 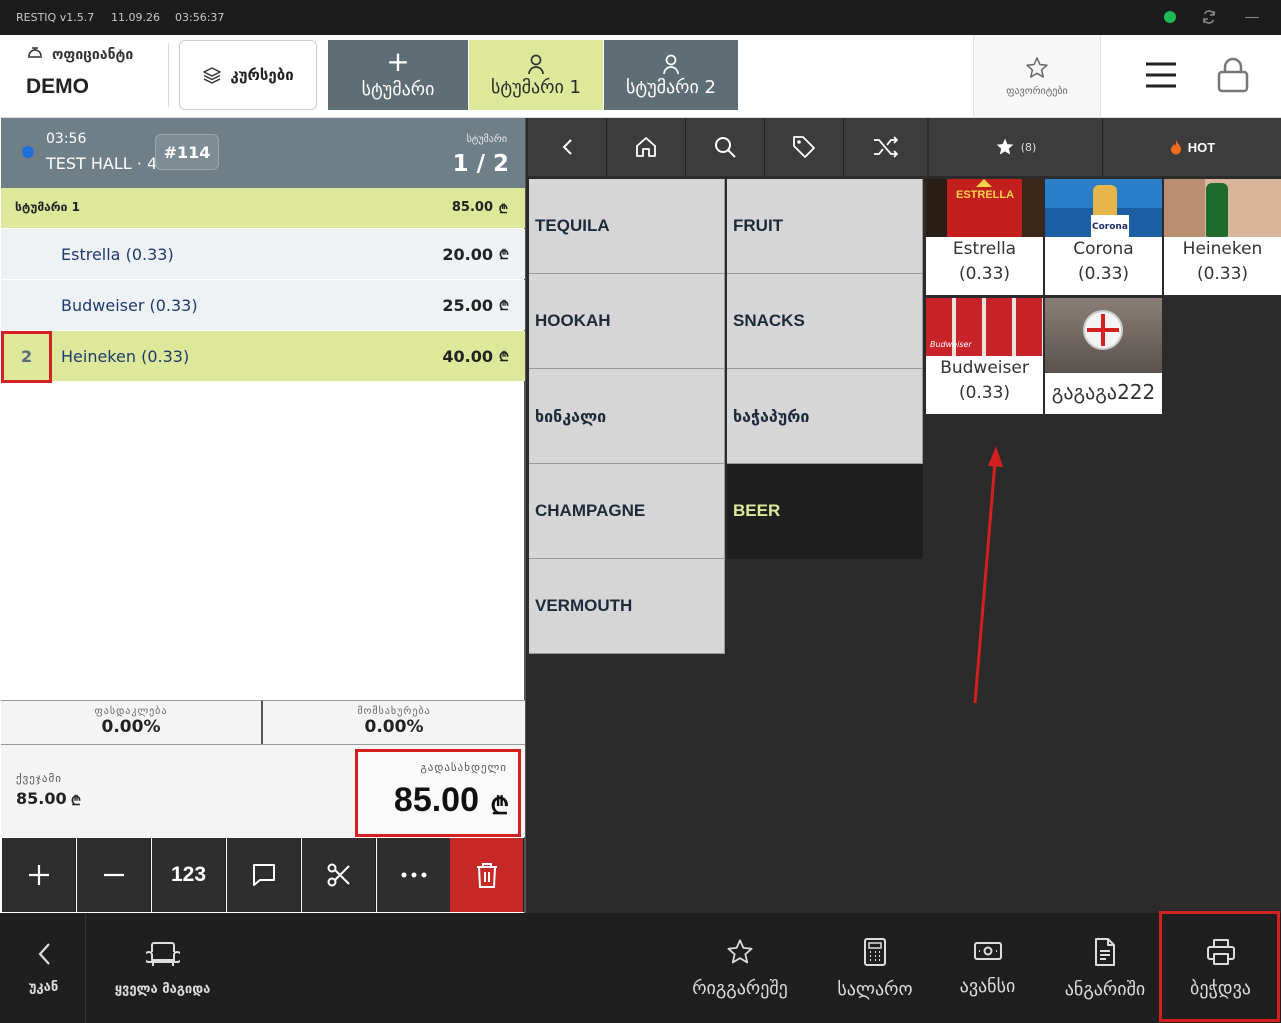 I want to click on scissors-icon, so click(x=339, y=875).